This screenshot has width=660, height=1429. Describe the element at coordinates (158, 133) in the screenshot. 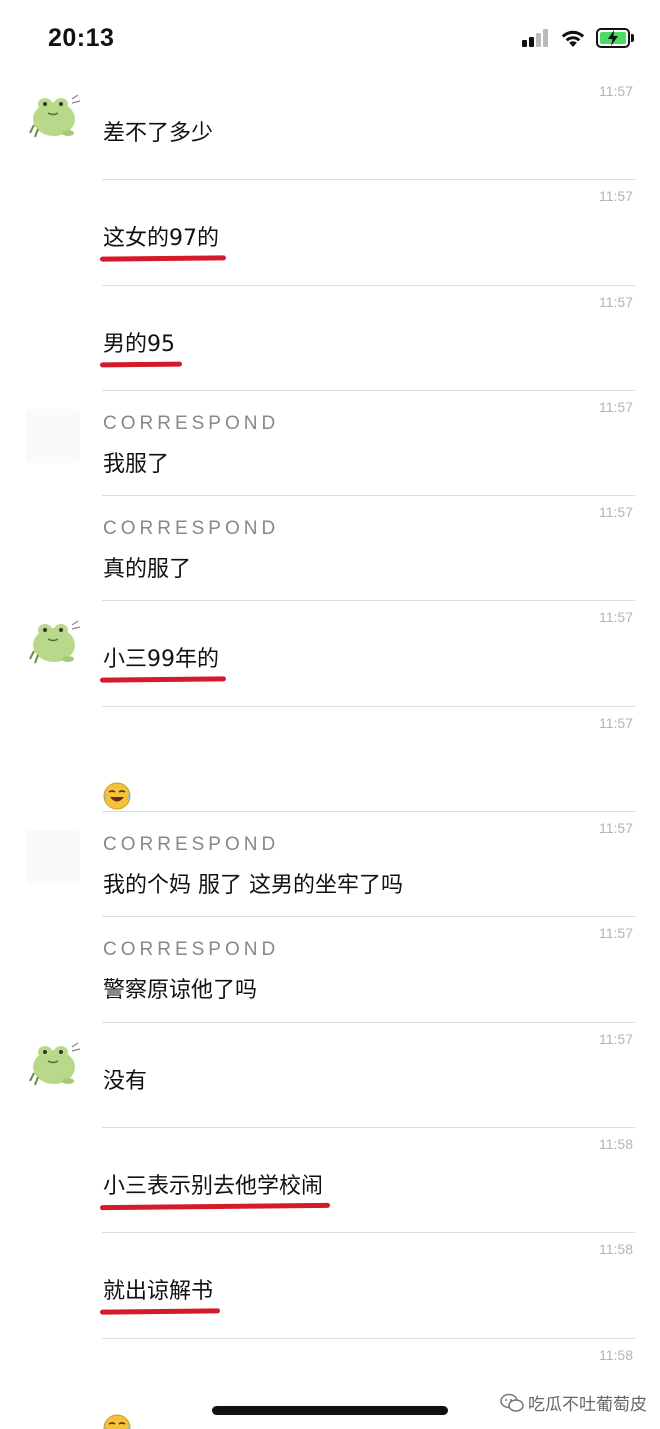

I see `message-text: 差不了多少` at that location.